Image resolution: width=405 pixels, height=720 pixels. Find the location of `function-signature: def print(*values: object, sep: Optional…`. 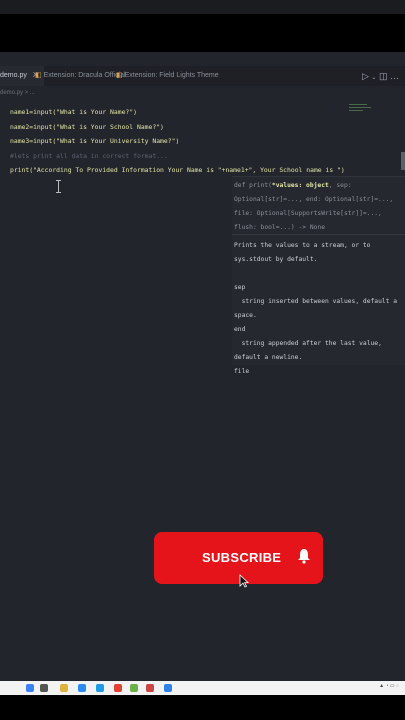

function-signature: def print(*values: object, sep: Optional… is located at coordinates (319, 207).